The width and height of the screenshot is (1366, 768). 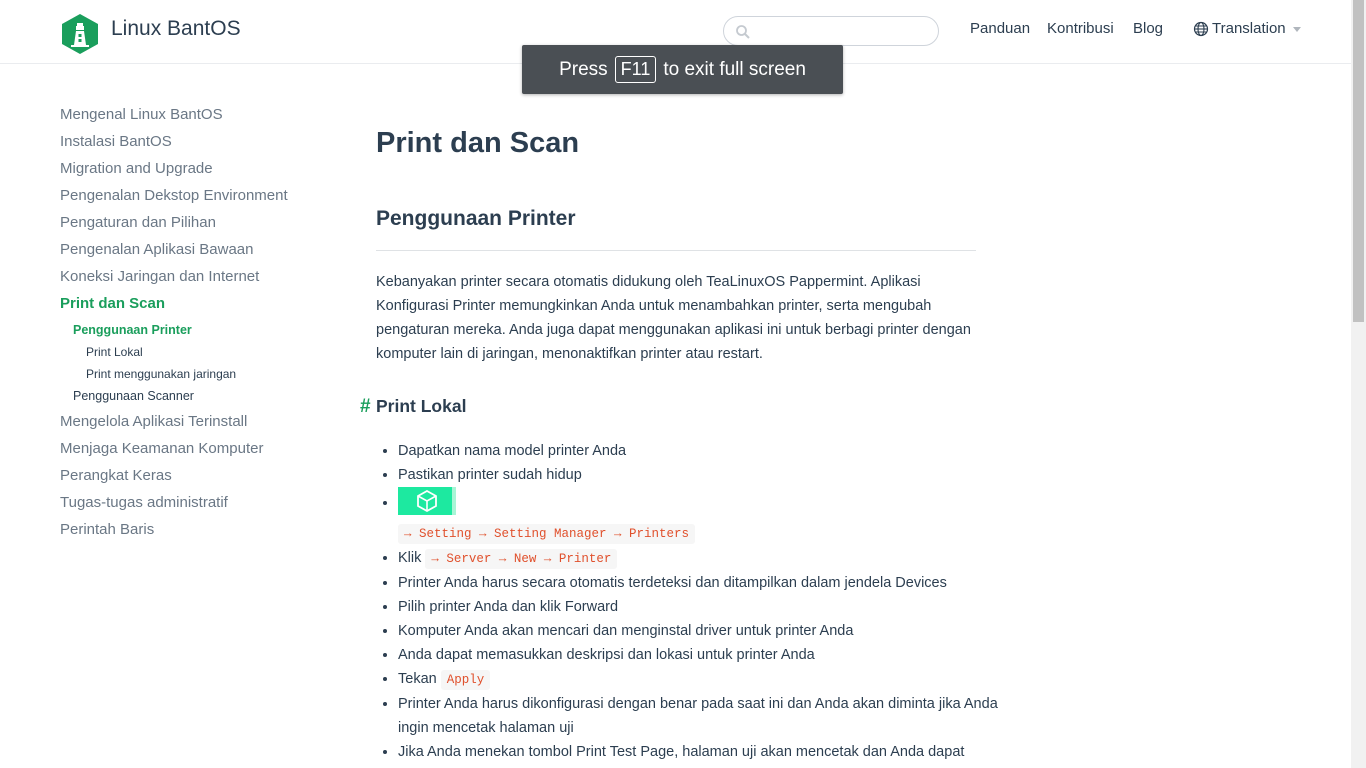 I want to click on step-text: Tekan, so click(x=417, y=679).